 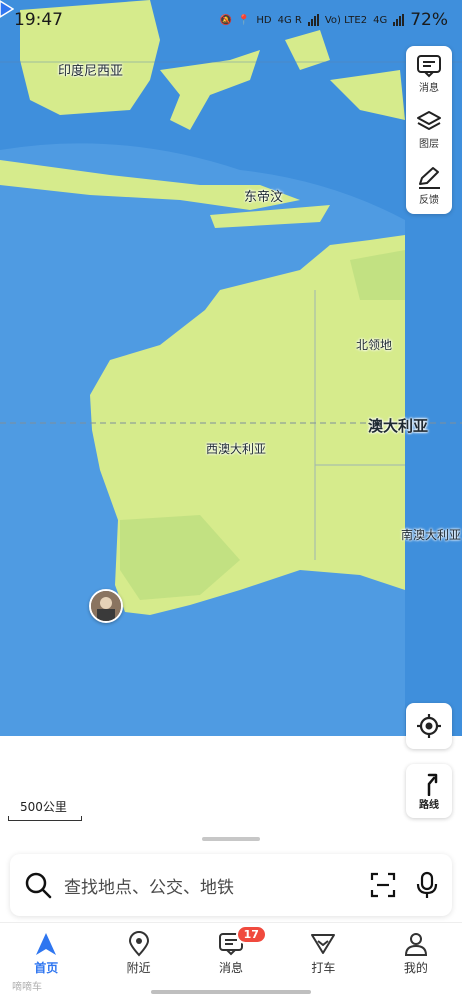 What do you see at coordinates (231, 992) in the screenshot?
I see `home-indicator` at bounding box center [231, 992].